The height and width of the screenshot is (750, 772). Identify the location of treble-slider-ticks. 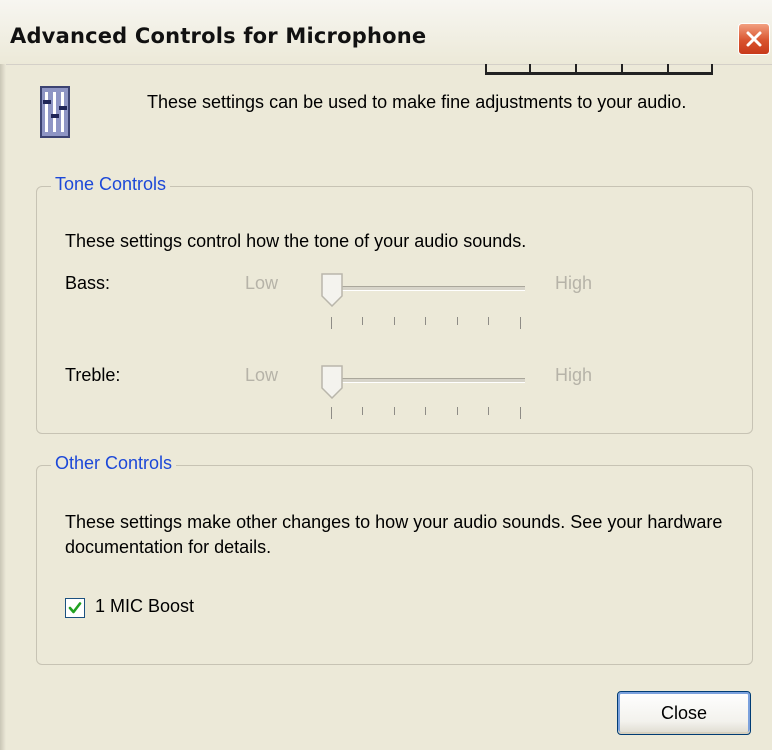
(426, 413).